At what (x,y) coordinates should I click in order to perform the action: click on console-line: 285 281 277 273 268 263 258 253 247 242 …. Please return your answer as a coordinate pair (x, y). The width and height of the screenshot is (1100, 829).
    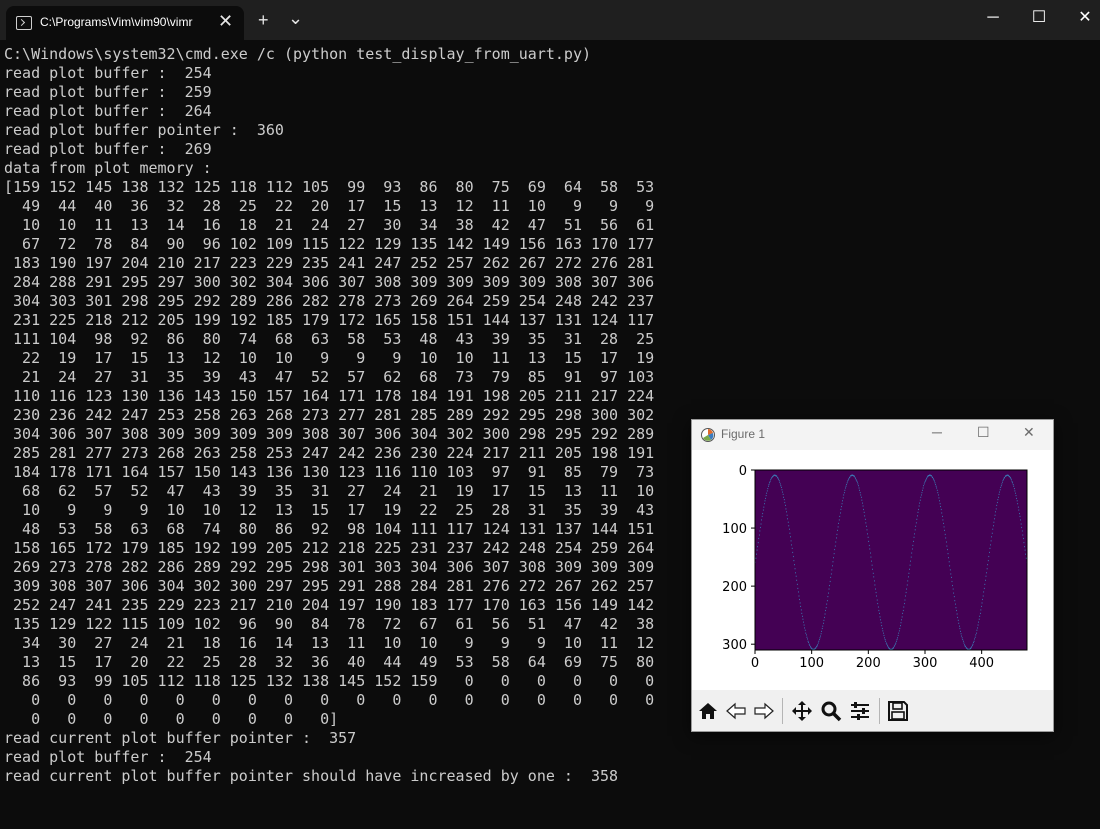
    Looking at the image, I should click on (329, 453).